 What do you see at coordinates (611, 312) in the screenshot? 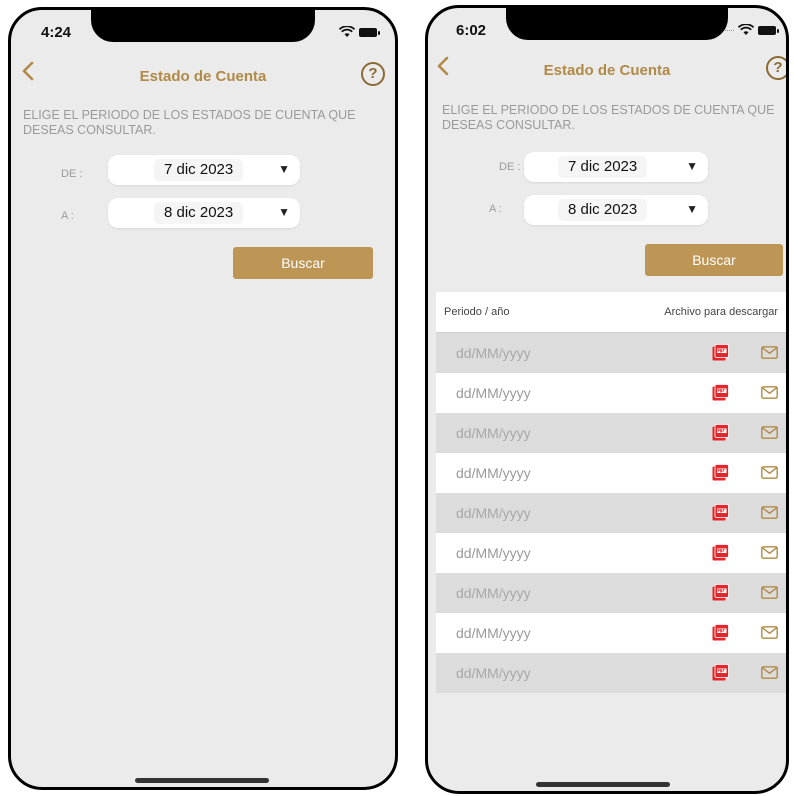
I see `table-header: Periodo / año Archivo para descargar` at bounding box center [611, 312].